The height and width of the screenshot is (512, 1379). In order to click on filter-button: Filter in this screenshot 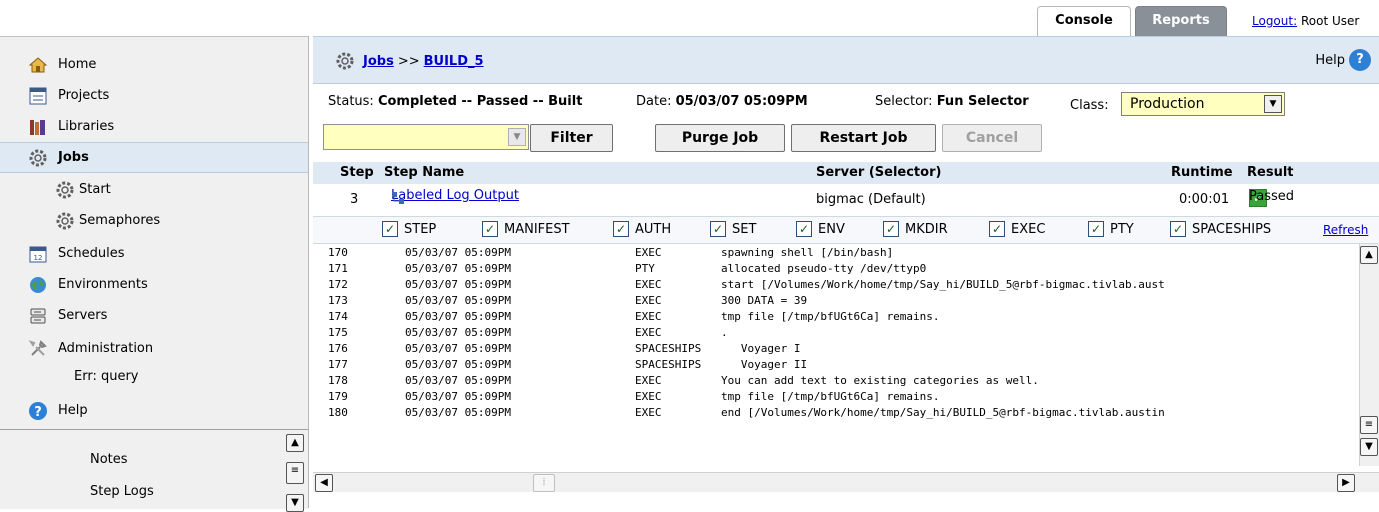, I will do `click(571, 138)`.